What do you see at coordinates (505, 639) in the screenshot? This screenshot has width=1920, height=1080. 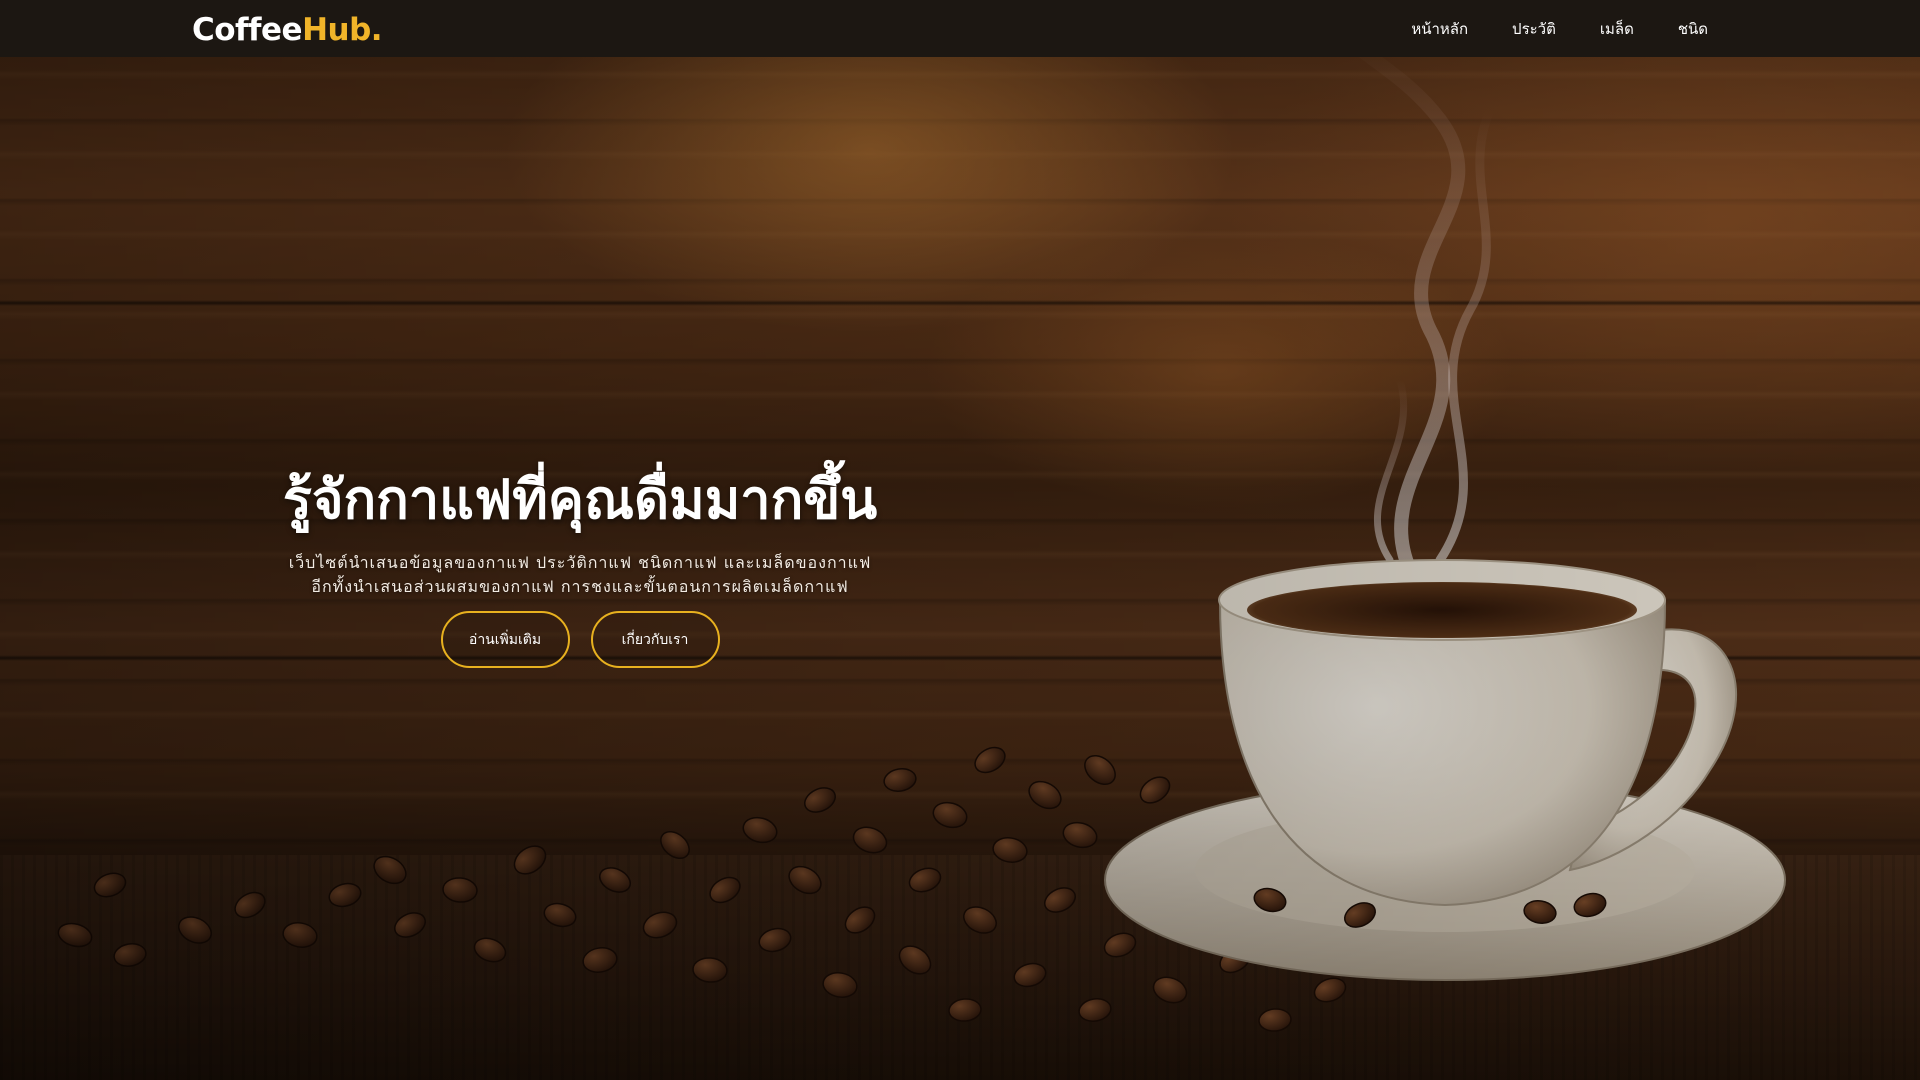 I see `read-more-button: อ่านเพิ่มเติม` at bounding box center [505, 639].